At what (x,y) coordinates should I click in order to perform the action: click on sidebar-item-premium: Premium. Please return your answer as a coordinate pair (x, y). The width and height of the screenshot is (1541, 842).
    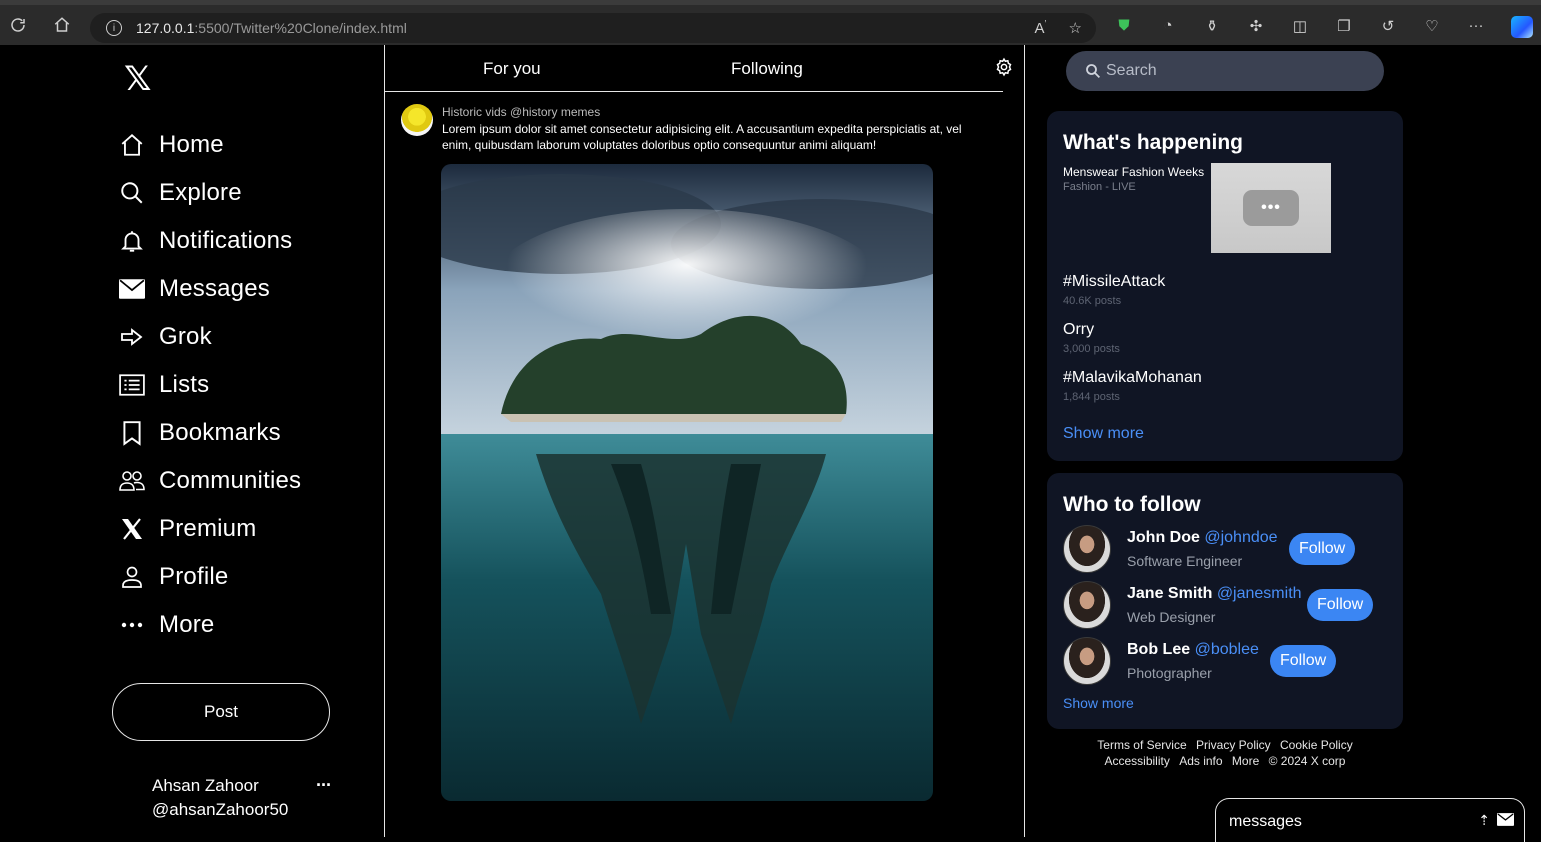
    Looking at the image, I should click on (209, 529).